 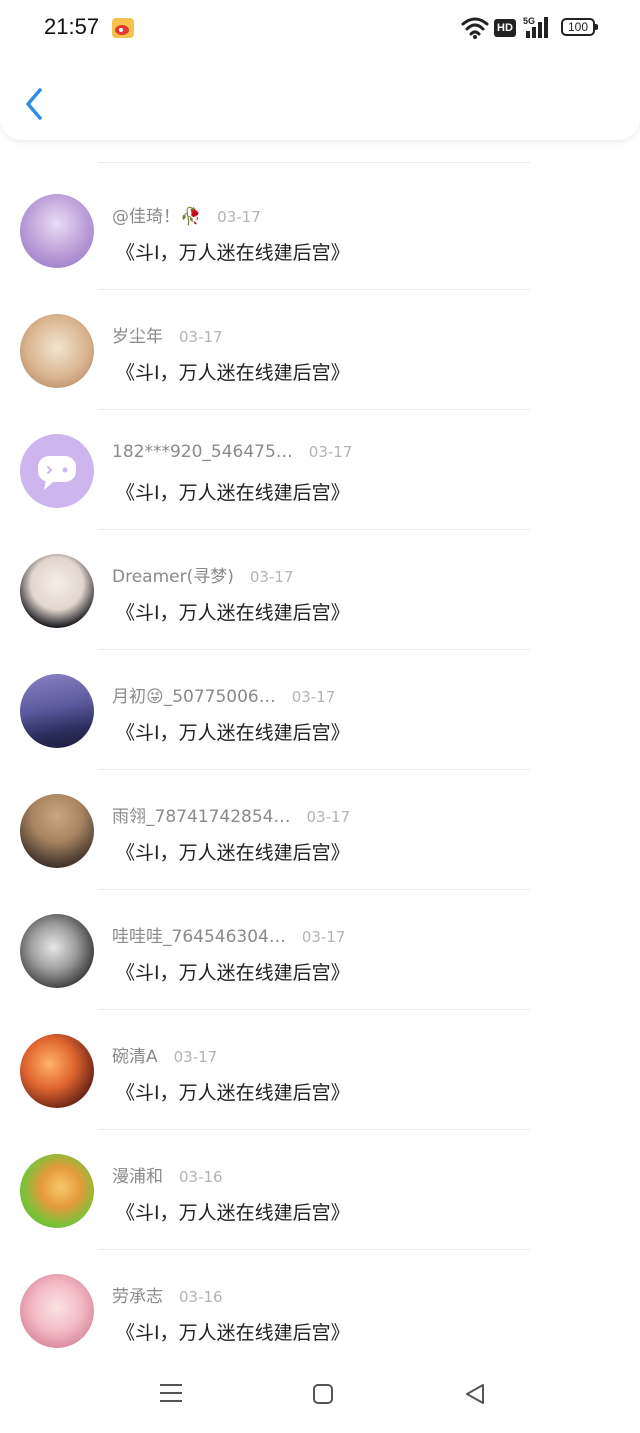 I want to click on comment-meta: 月初😜_50775006… 03-17, so click(x=223, y=697).